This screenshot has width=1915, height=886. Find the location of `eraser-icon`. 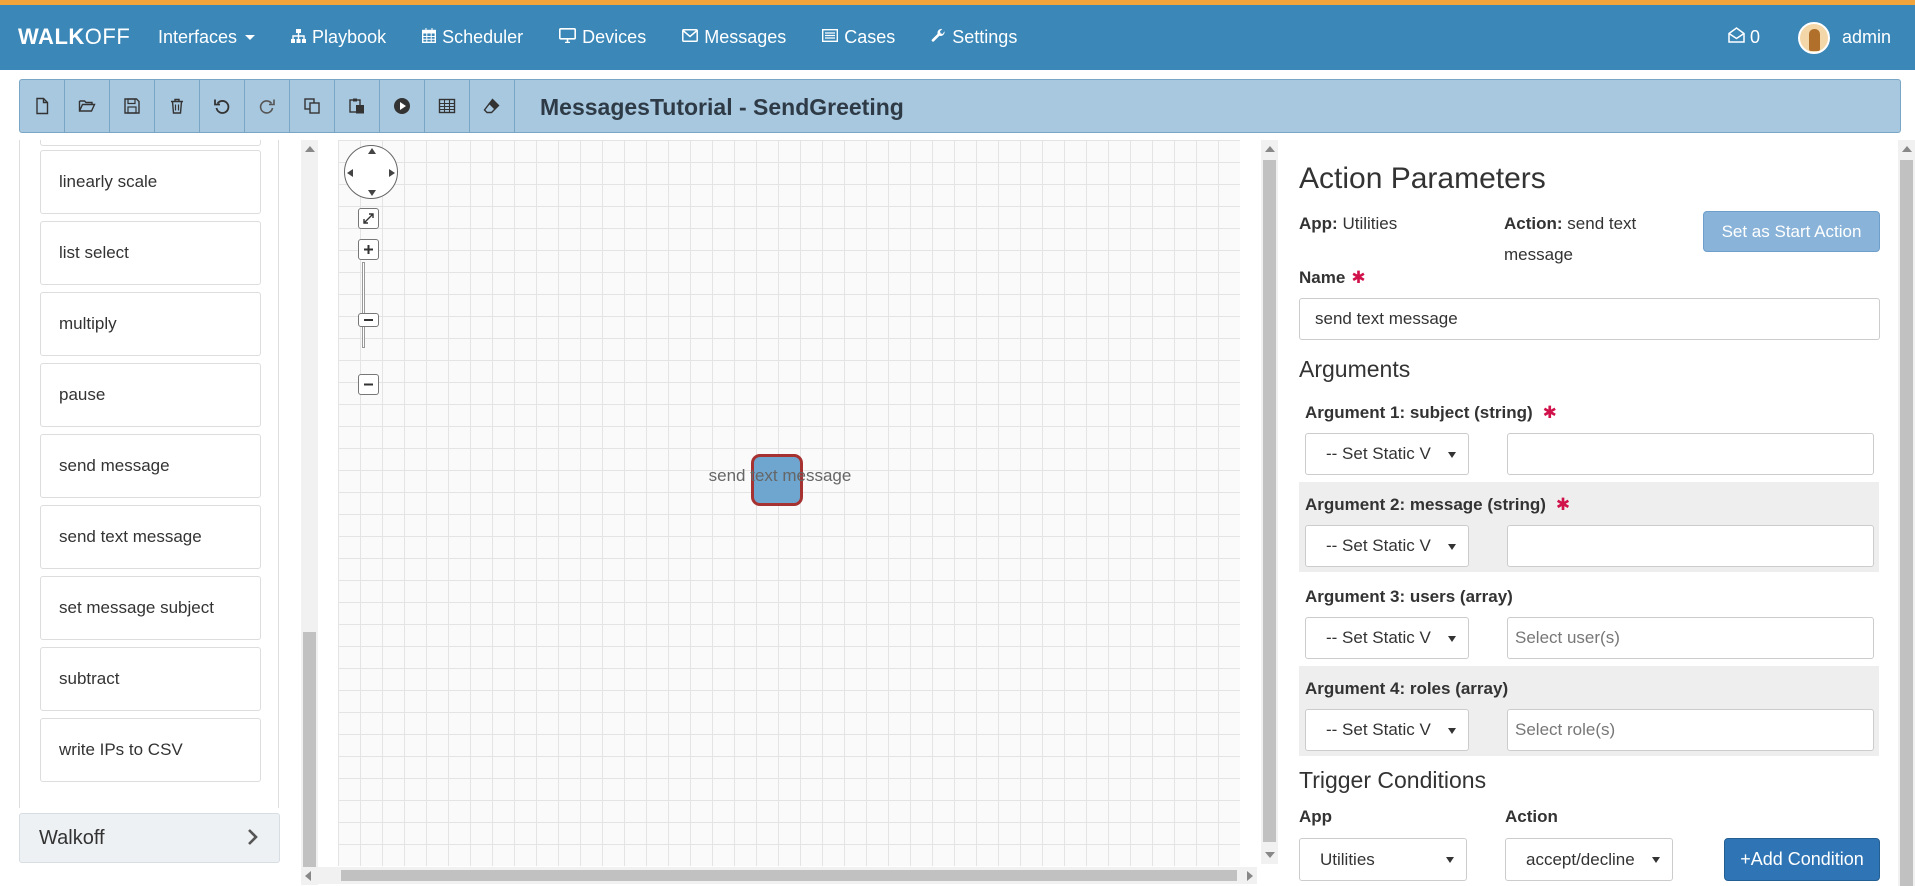

eraser-icon is located at coordinates (491, 106).